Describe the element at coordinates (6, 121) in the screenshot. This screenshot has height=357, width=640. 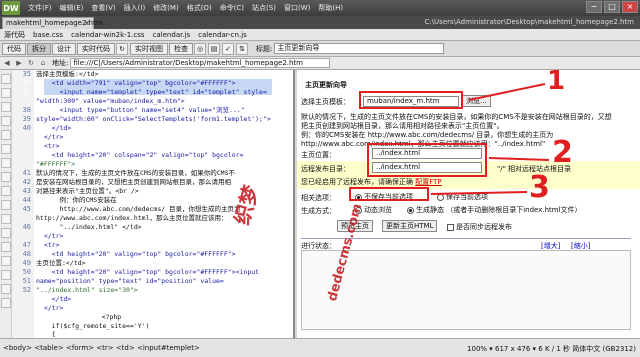
I see `expand-all-icon` at that location.